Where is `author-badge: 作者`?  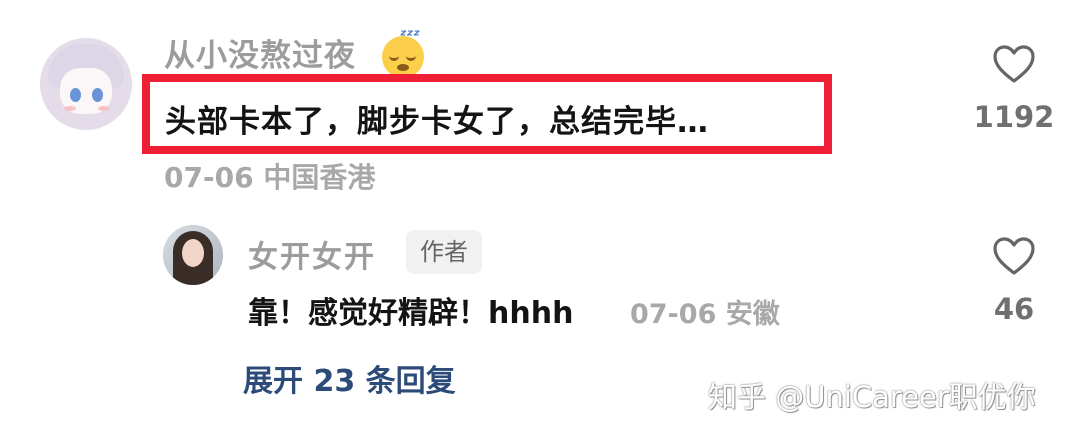
author-badge: 作者 is located at coordinates (444, 252).